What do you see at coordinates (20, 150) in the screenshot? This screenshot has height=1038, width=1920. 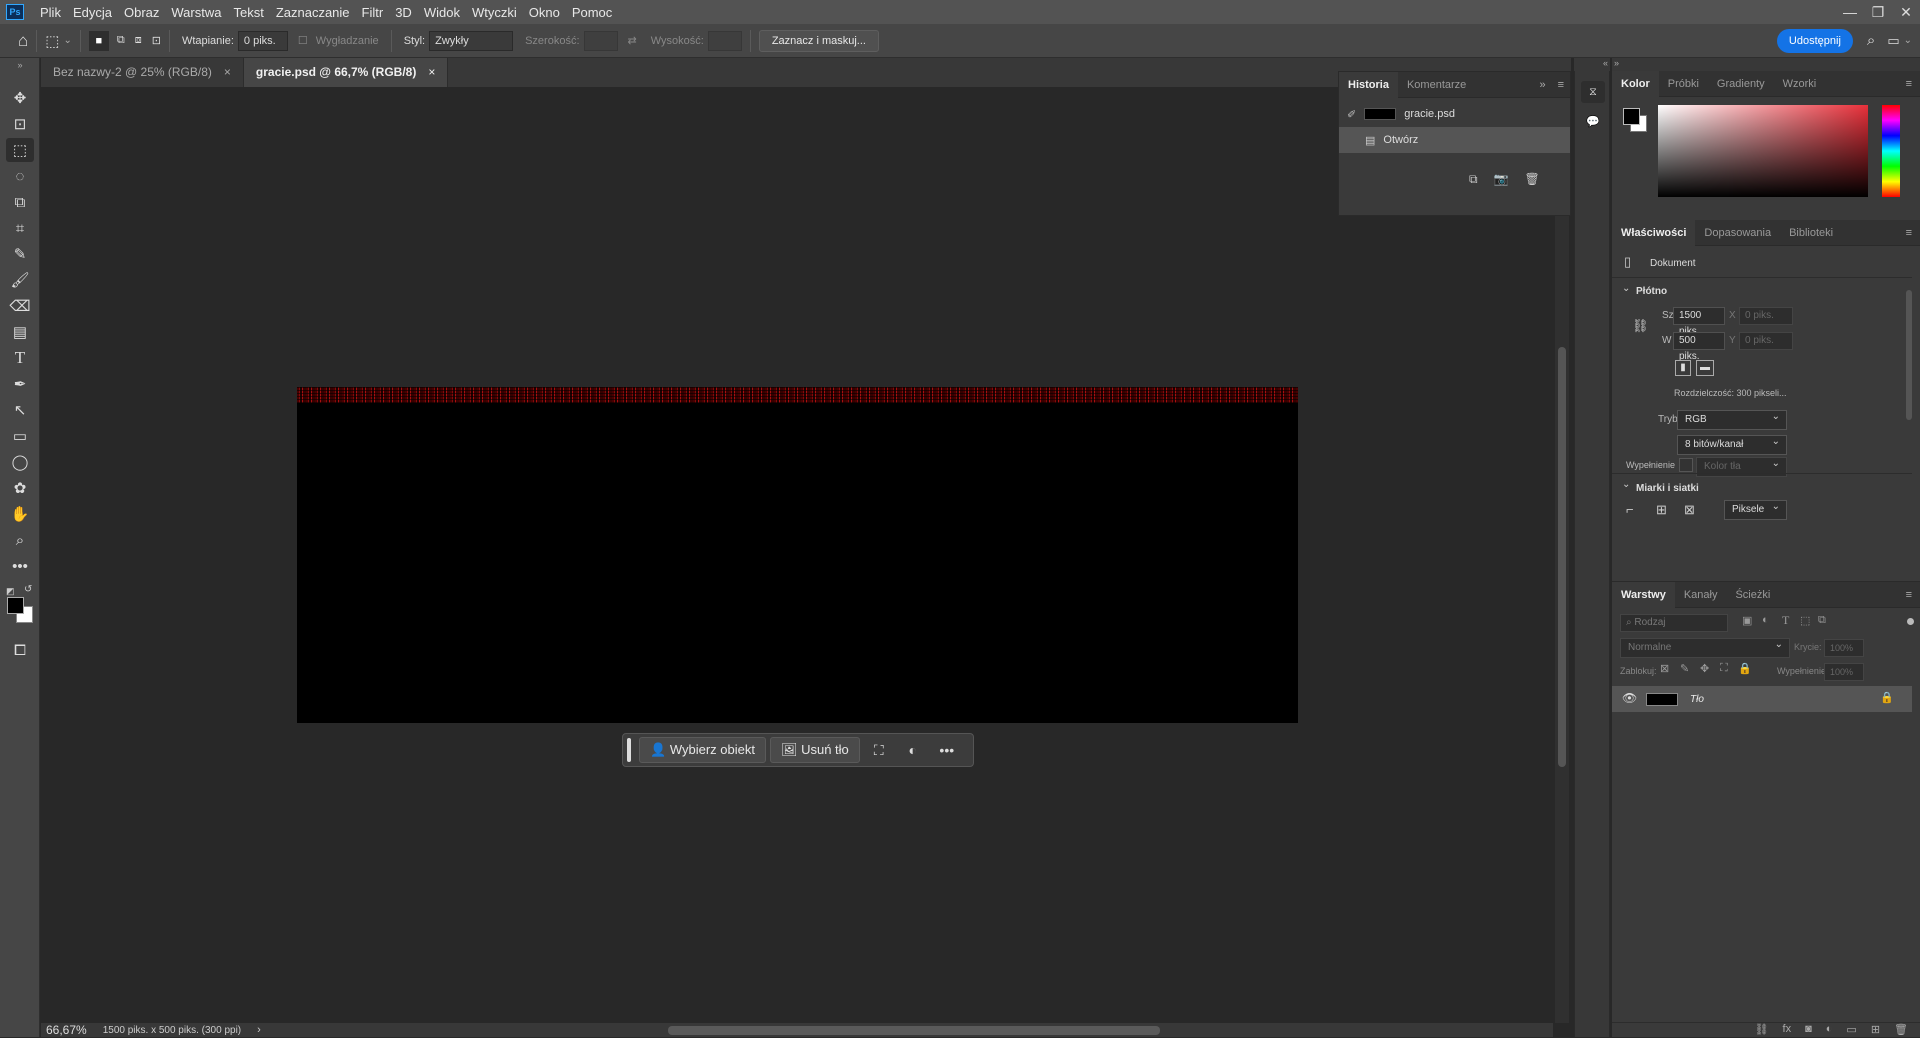 I see `rect-marquee-tool-icon: ⬚` at bounding box center [20, 150].